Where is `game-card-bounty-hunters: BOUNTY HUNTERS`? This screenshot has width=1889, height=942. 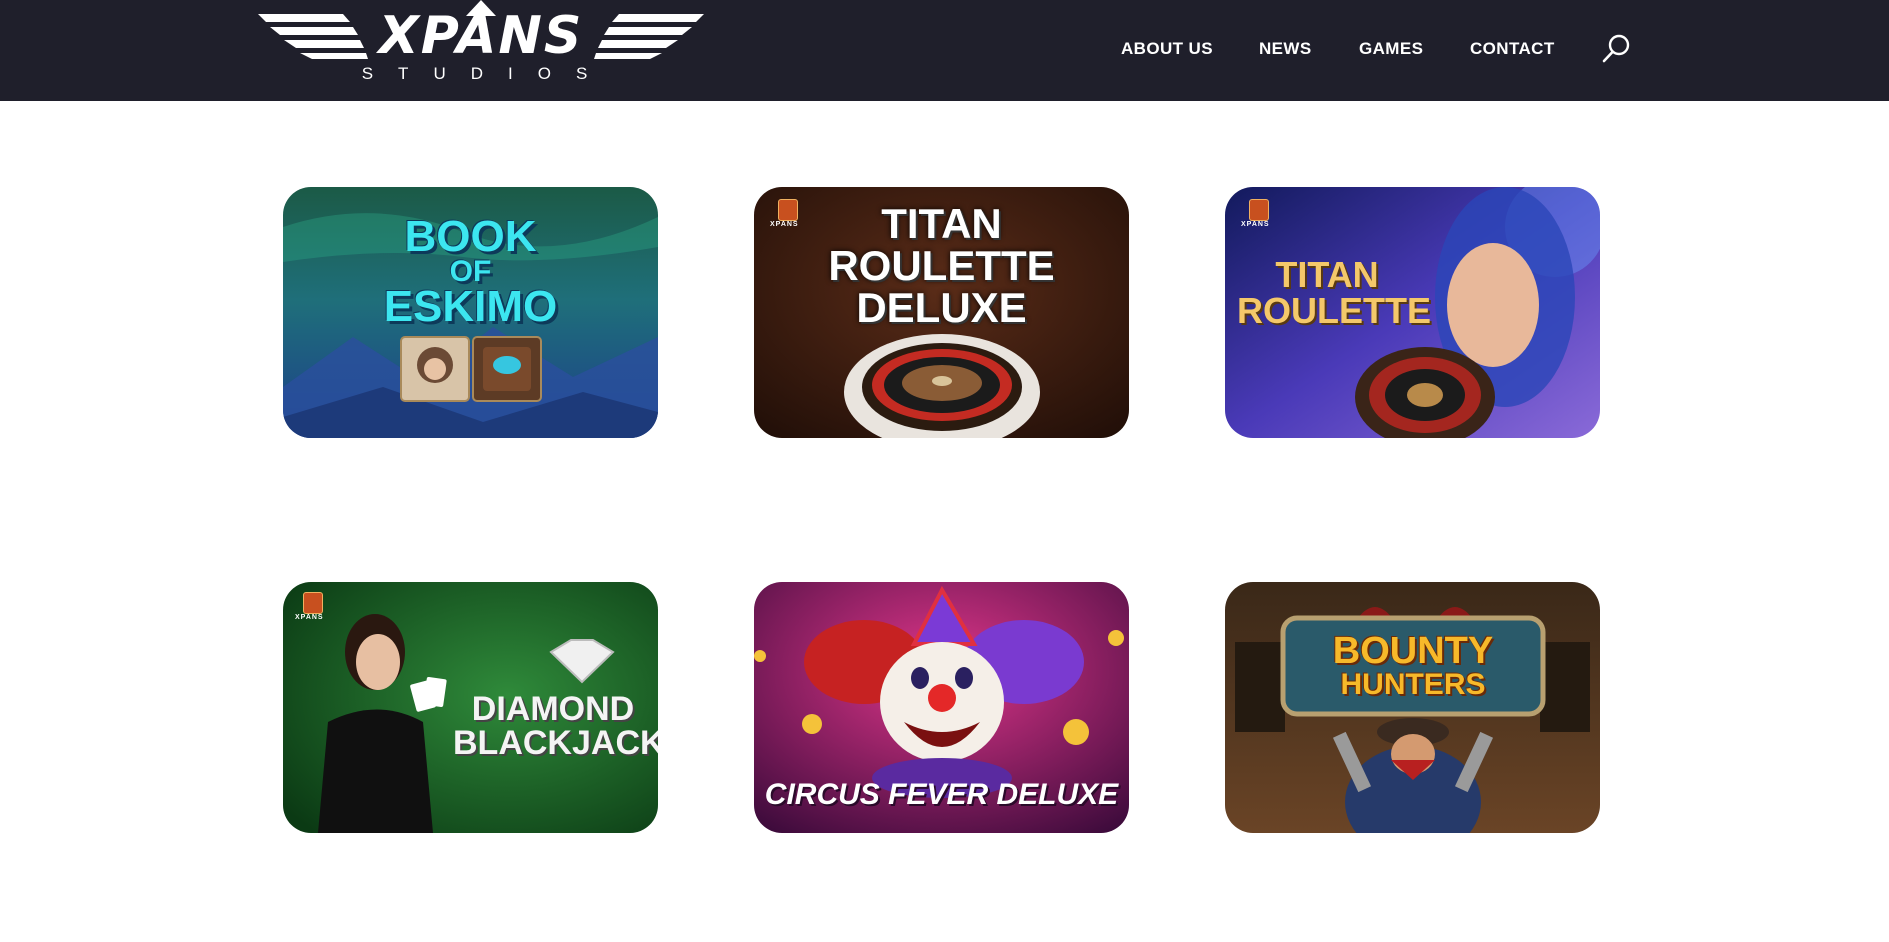 game-card-bounty-hunters: BOUNTY HUNTERS is located at coordinates (1412, 707).